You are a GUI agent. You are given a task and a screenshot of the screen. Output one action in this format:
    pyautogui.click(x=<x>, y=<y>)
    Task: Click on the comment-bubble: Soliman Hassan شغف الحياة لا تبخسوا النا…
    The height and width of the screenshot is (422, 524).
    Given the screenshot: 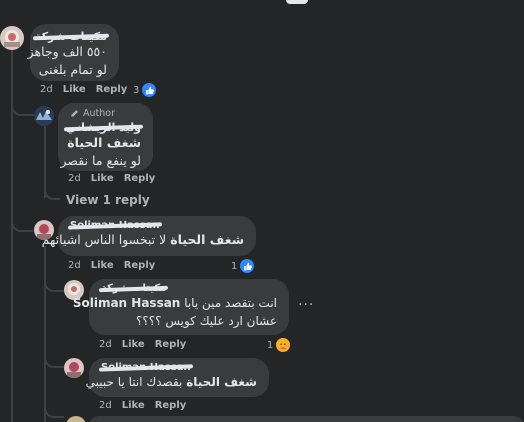 What is the action you would take?
    pyautogui.click(x=149, y=236)
    